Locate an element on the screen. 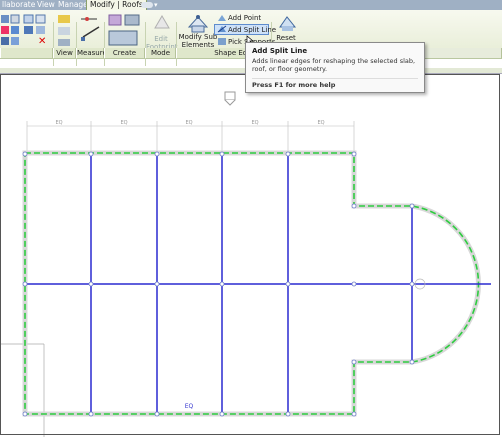 This screenshot has width=502, height=437. hide-icon is located at coordinates (64, 19).